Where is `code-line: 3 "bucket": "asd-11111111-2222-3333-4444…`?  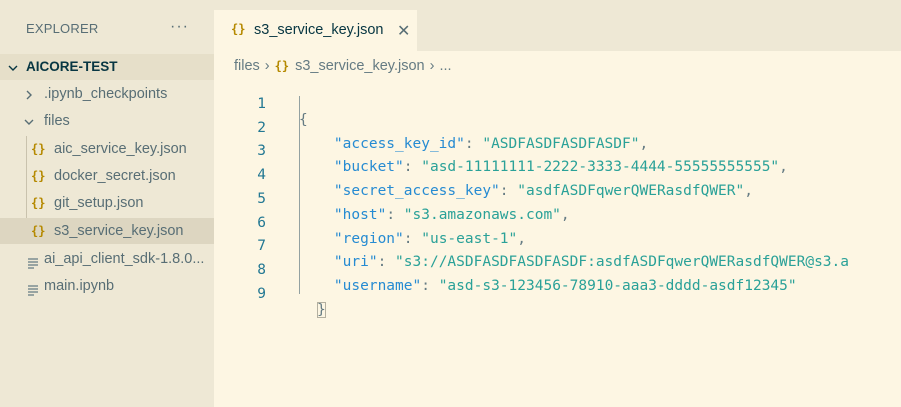 code-line: 3 "bucket": "asd-11111111-2222-3333-4444… is located at coordinates (557, 151).